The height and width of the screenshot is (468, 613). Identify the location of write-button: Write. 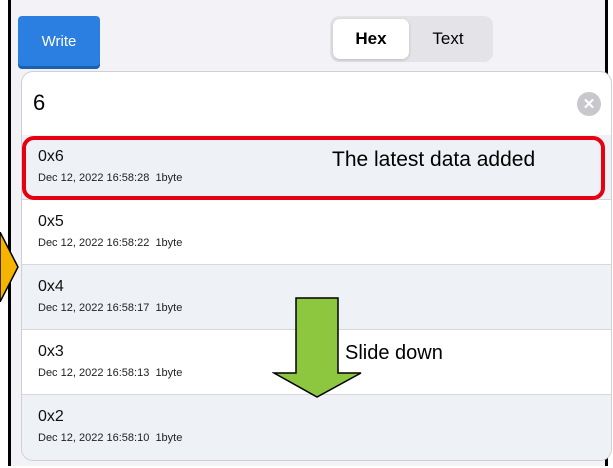
(59, 41).